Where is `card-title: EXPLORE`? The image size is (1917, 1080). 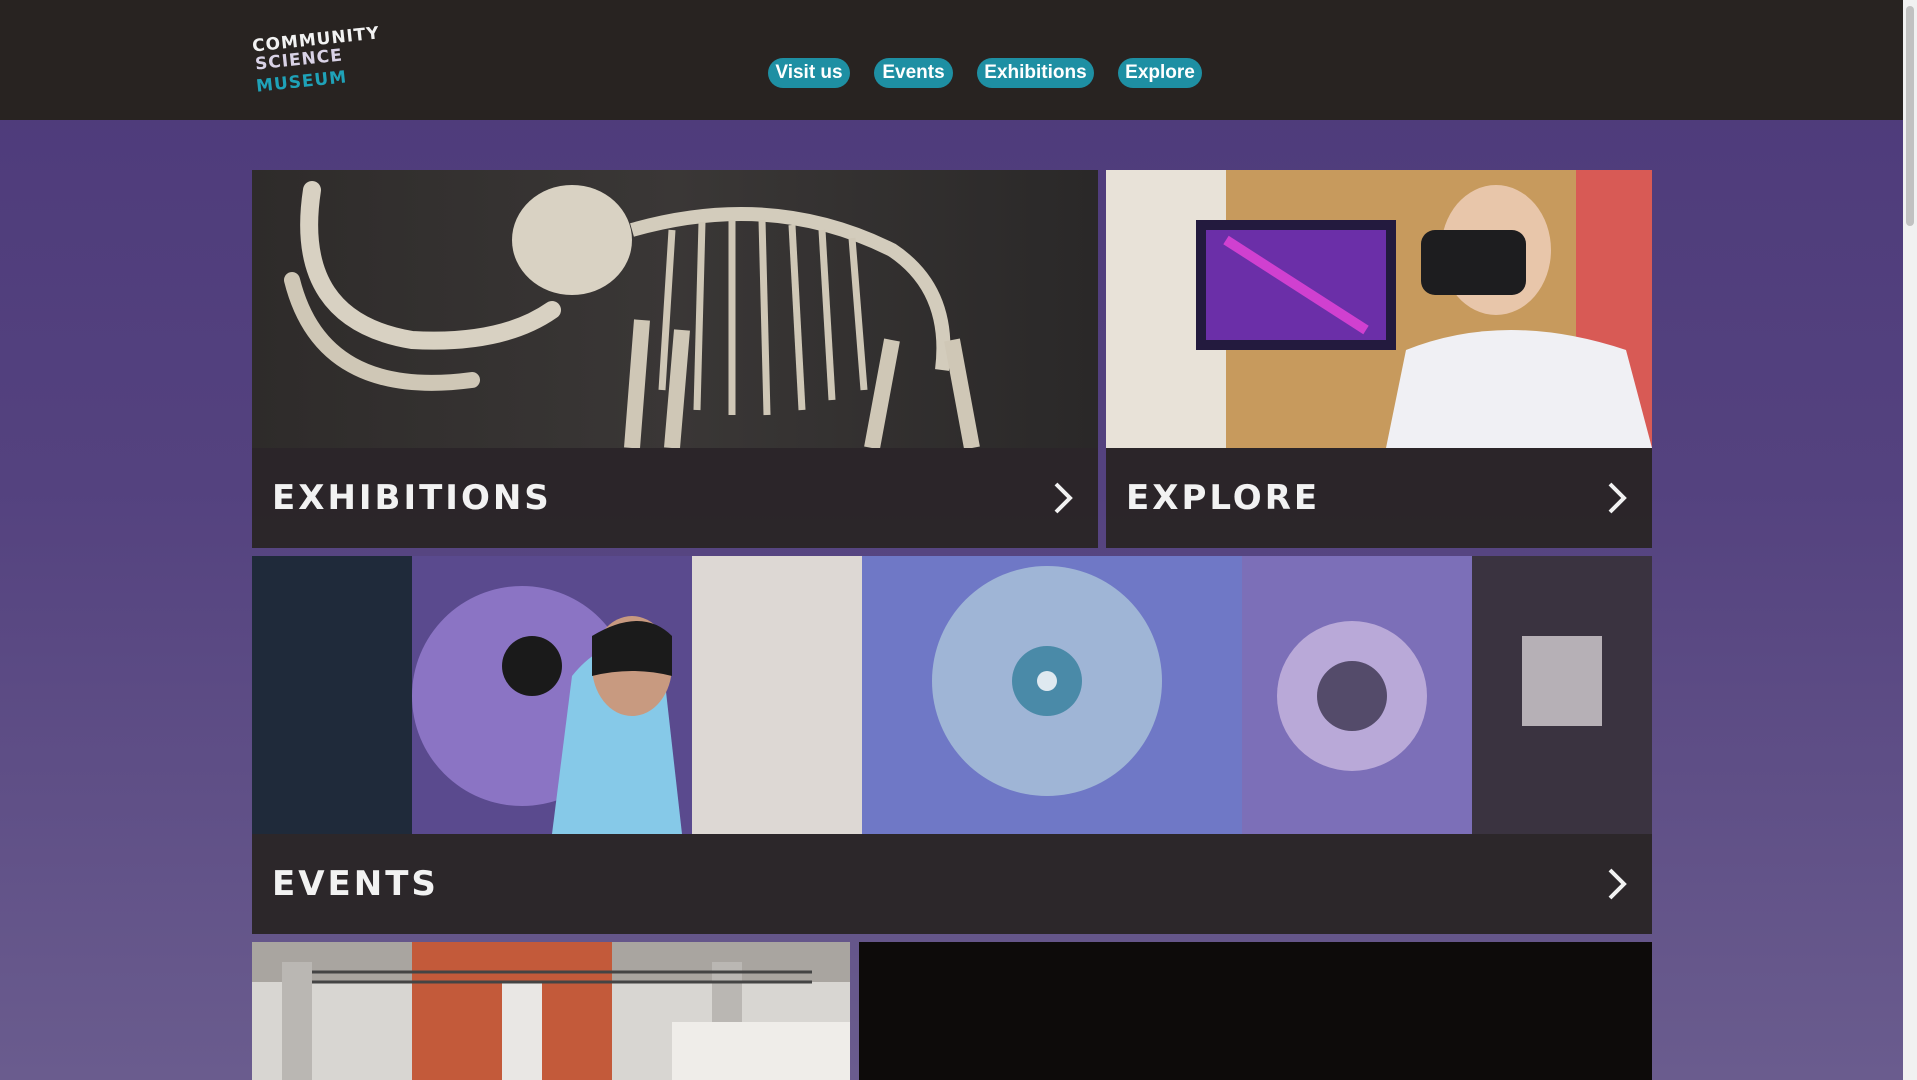 card-title: EXPLORE is located at coordinates (1223, 498).